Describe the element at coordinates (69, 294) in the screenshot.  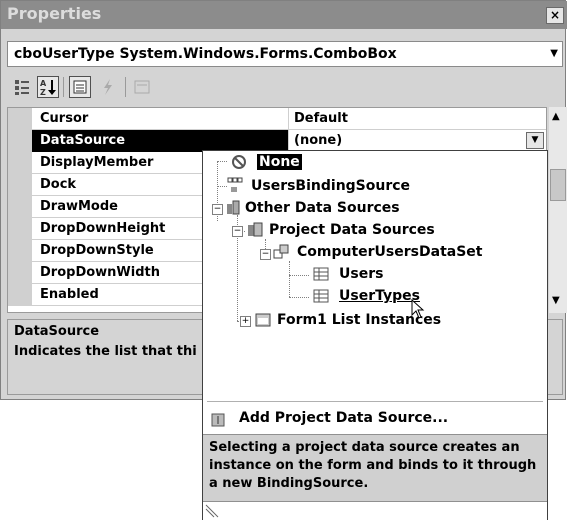
I see `property-name: Enabled` at that location.